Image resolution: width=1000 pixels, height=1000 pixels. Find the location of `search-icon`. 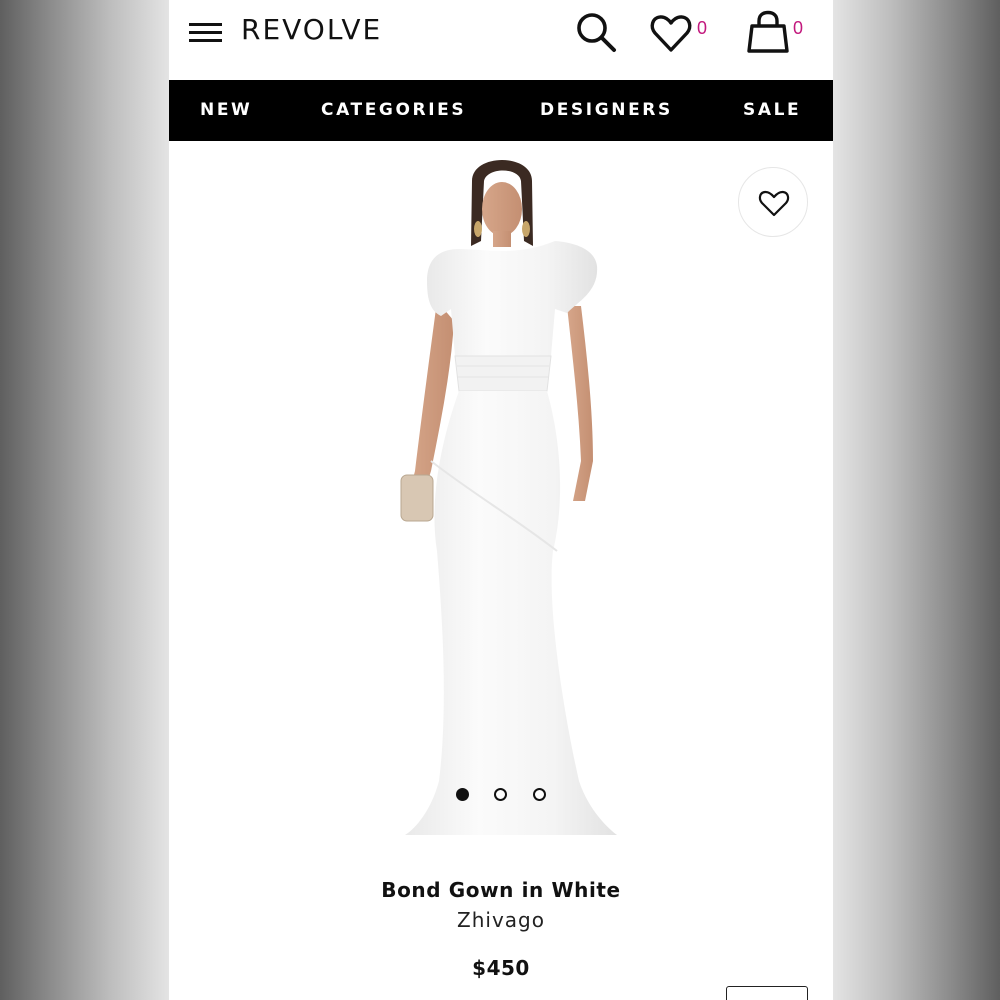

search-icon is located at coordinates (596, 32).